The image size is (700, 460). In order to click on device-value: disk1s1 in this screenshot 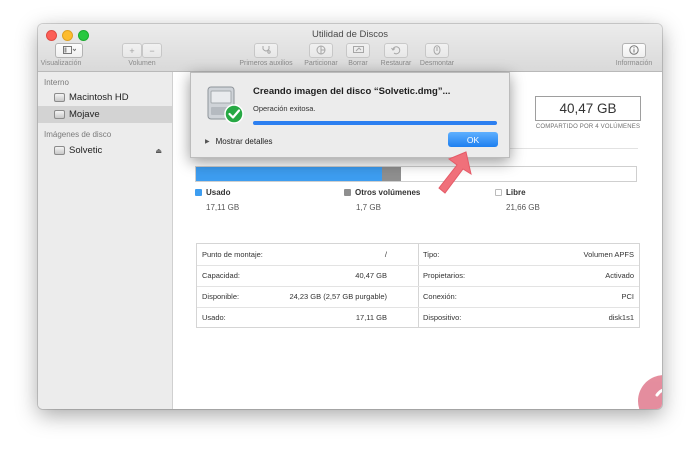, I will do `click(621, 317)`.